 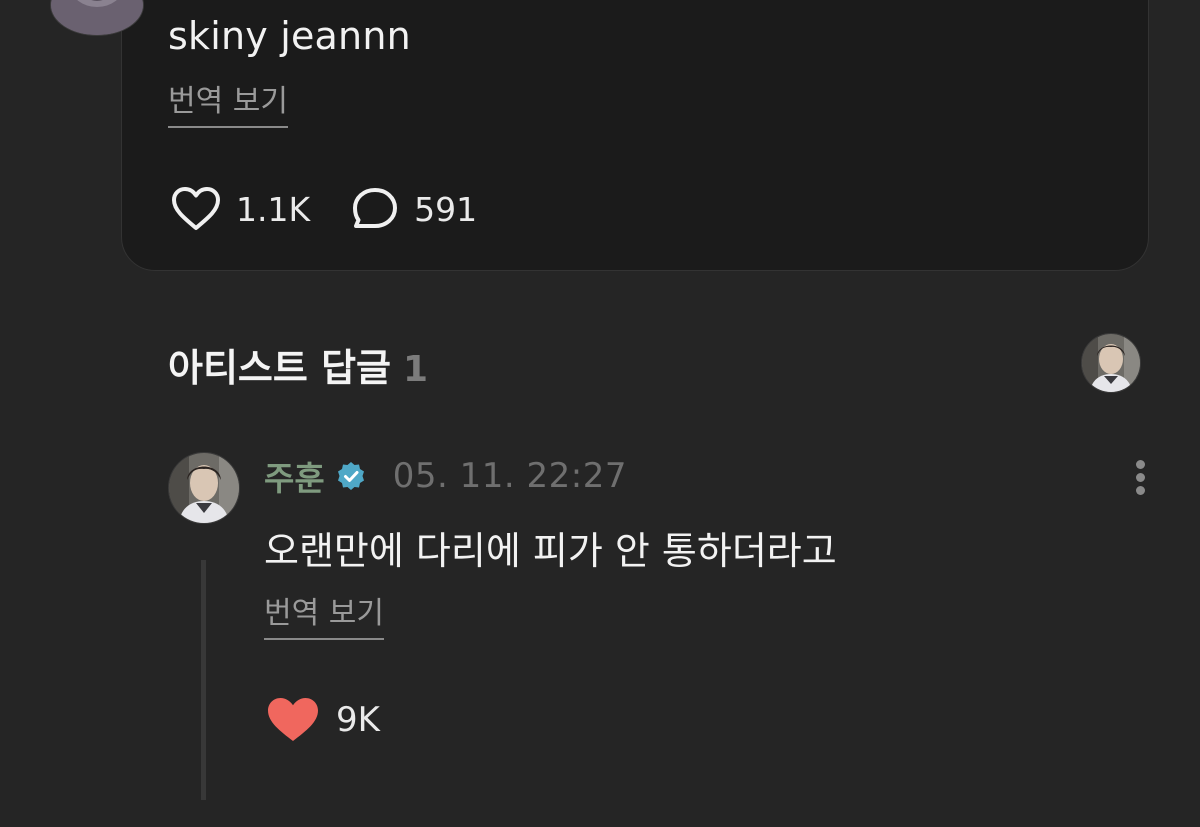 I want to click on post-comment-button: 591, so click(x=413, y=209).